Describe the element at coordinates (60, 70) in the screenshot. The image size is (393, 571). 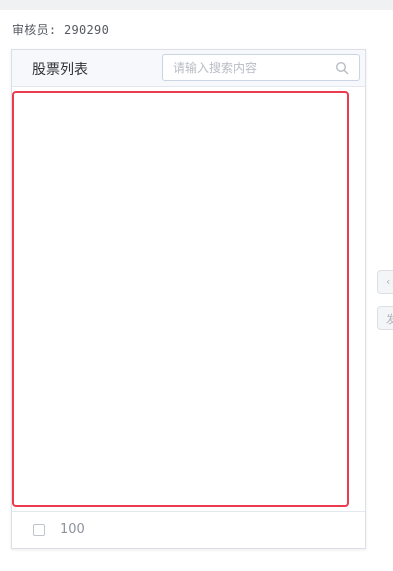
I see `panel-title: 股票列表` at that location.